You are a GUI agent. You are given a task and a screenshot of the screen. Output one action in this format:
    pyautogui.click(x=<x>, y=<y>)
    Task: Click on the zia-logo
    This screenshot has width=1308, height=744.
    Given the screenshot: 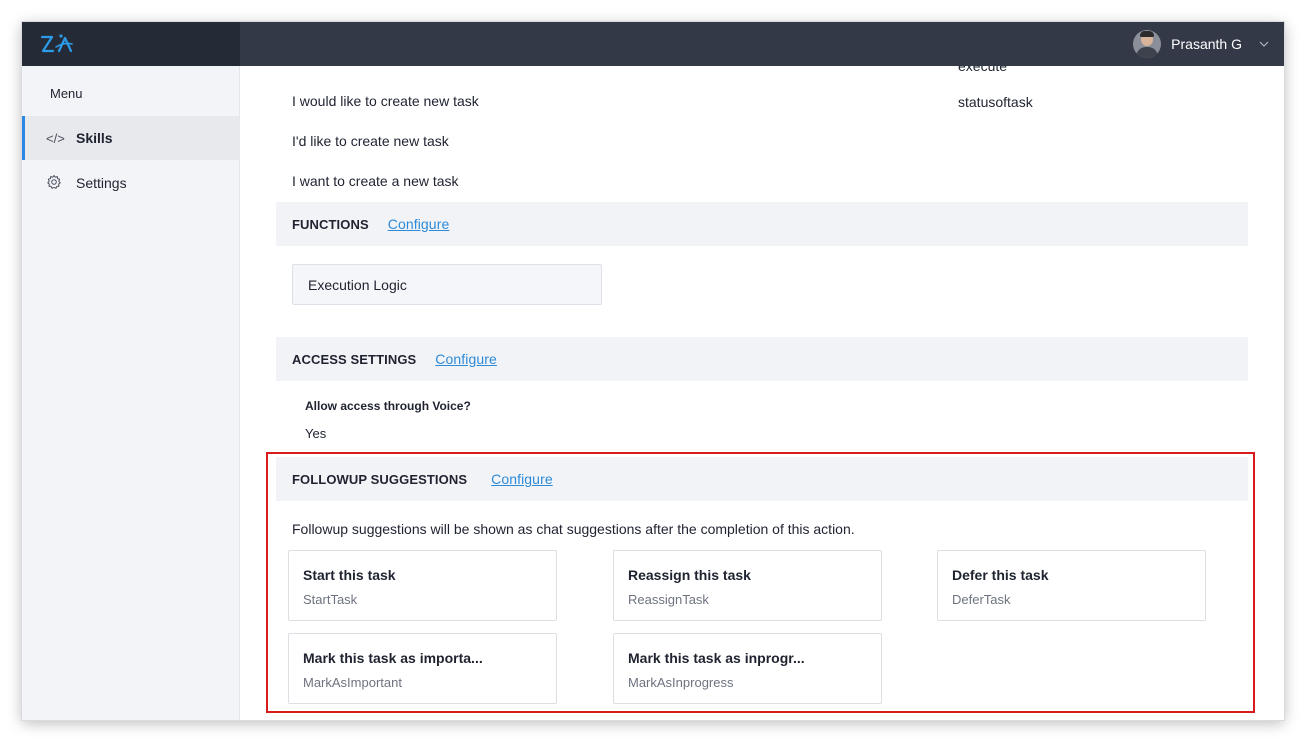 What is the action you would take?
    pyautogui.click(x=57, y=44)
    